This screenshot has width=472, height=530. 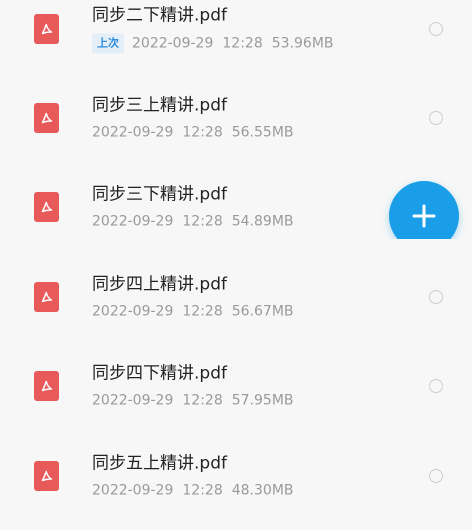 I want to click on file-name: 同步二下精讲.pdf, so click(x=159, y=15).